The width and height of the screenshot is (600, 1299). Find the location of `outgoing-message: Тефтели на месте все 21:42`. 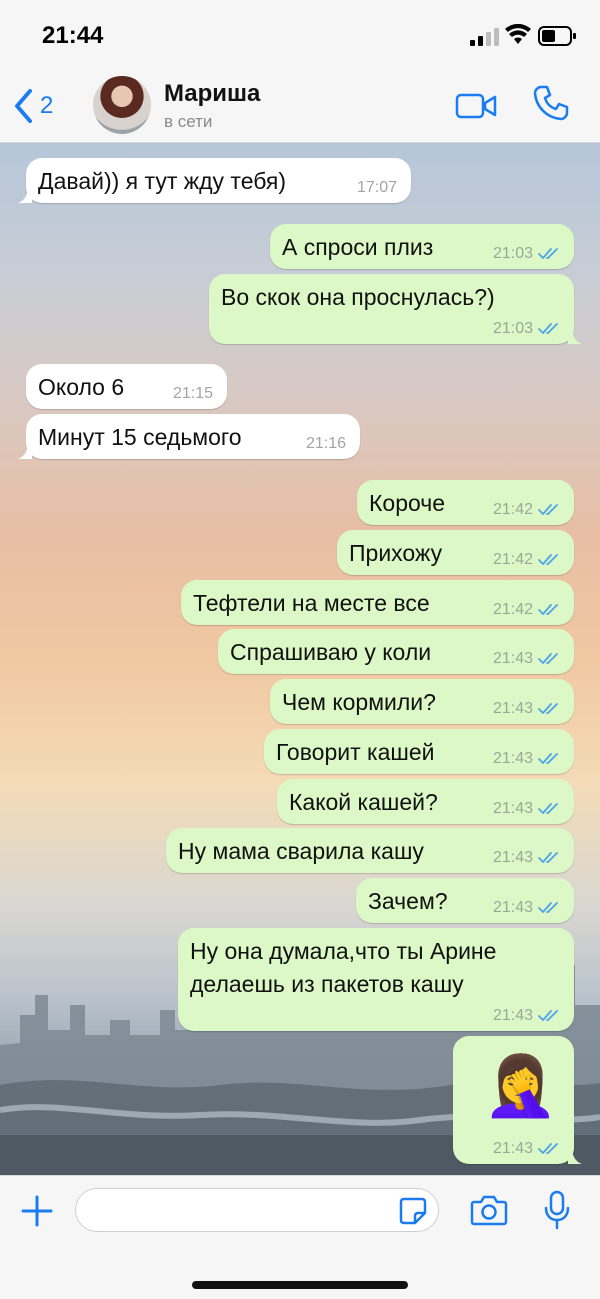

outgoing-message: Тефтели на месте все 21:42 is located at coordinates (377, 602).